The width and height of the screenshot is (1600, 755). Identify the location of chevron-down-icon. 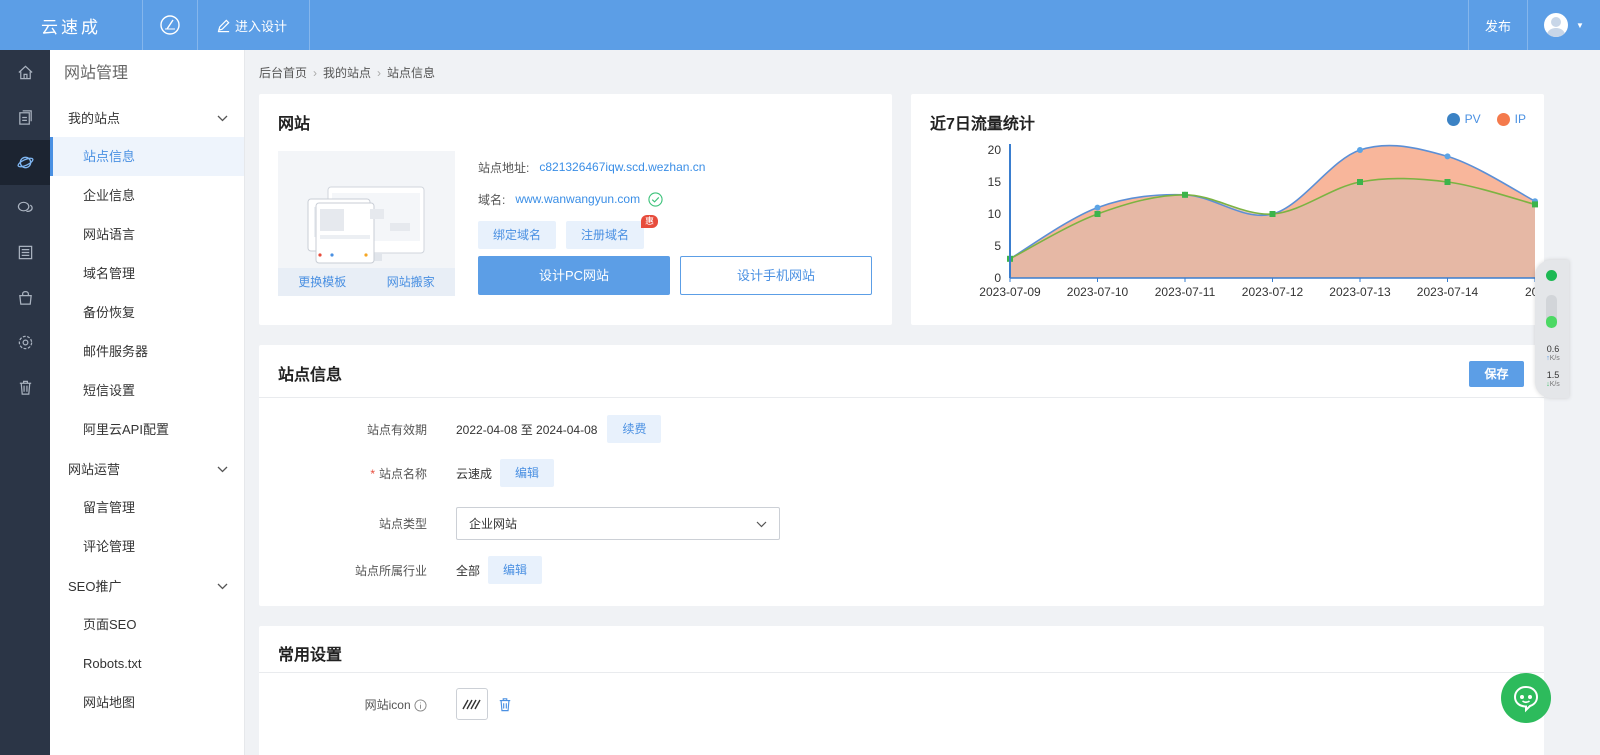
(761, 524).